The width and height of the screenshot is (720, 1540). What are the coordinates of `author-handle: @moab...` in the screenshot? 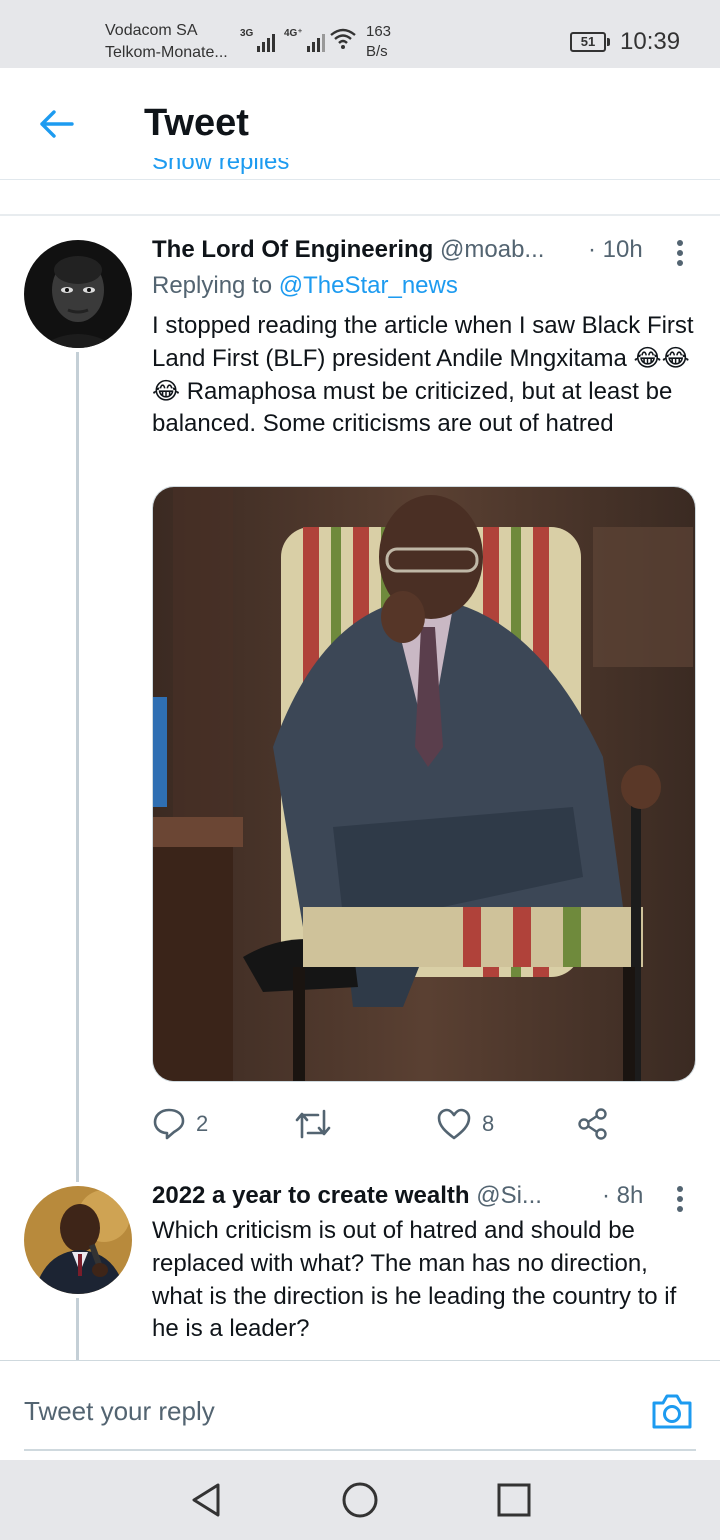 It's located at (492, 249).